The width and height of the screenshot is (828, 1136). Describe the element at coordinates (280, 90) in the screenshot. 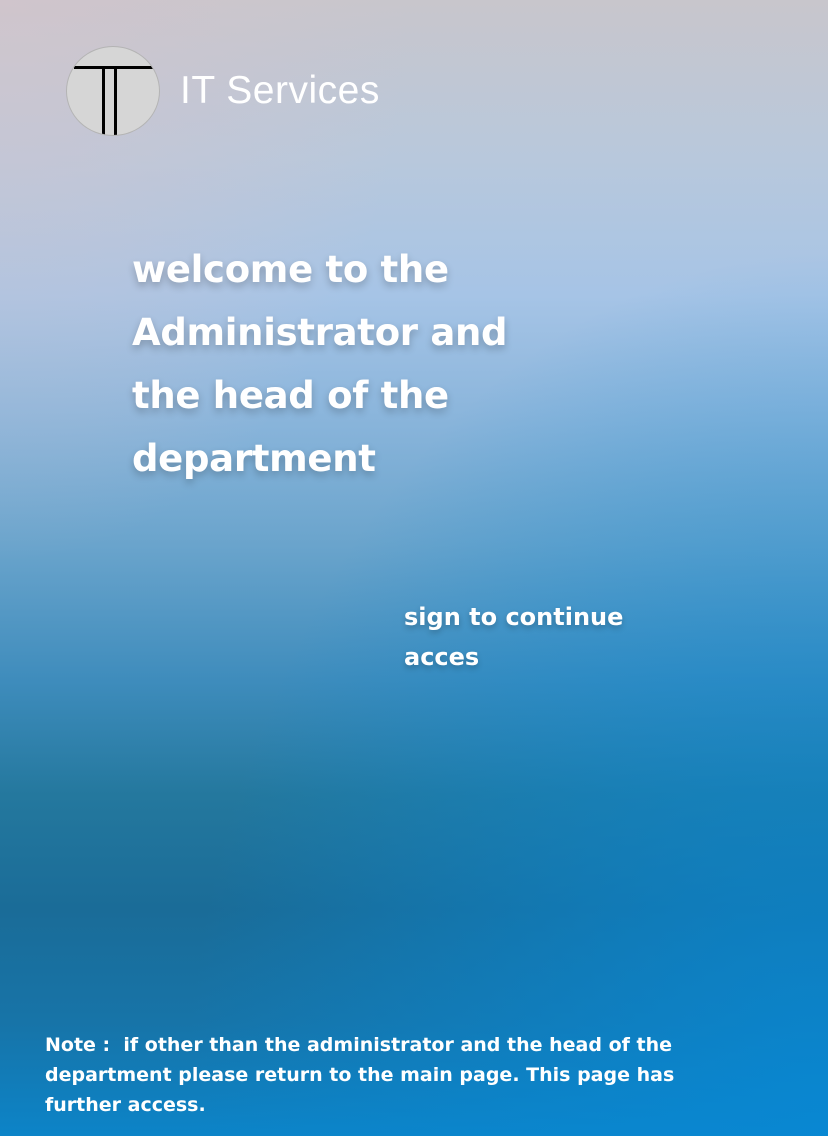

I see `brand-name: IT Services` at that location.